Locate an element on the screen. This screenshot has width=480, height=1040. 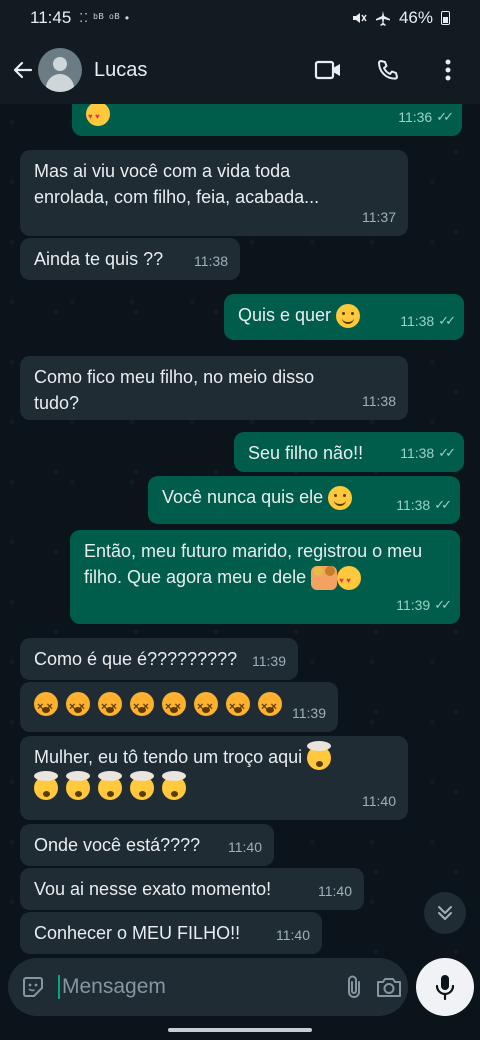
camera-button is located at coordinates (389, 987).